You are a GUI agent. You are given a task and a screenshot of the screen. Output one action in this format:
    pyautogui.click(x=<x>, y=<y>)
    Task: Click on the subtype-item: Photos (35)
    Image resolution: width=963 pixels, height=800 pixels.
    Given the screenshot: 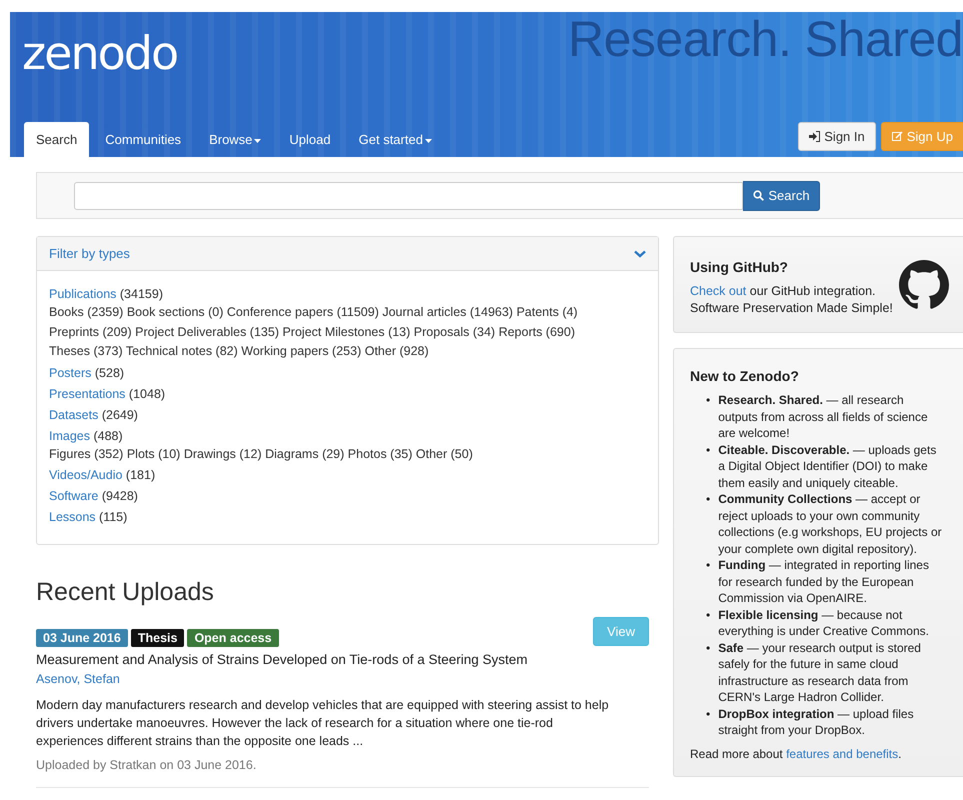 What is the action you would take?
    pyautogui.click(x=380, y=453)
    